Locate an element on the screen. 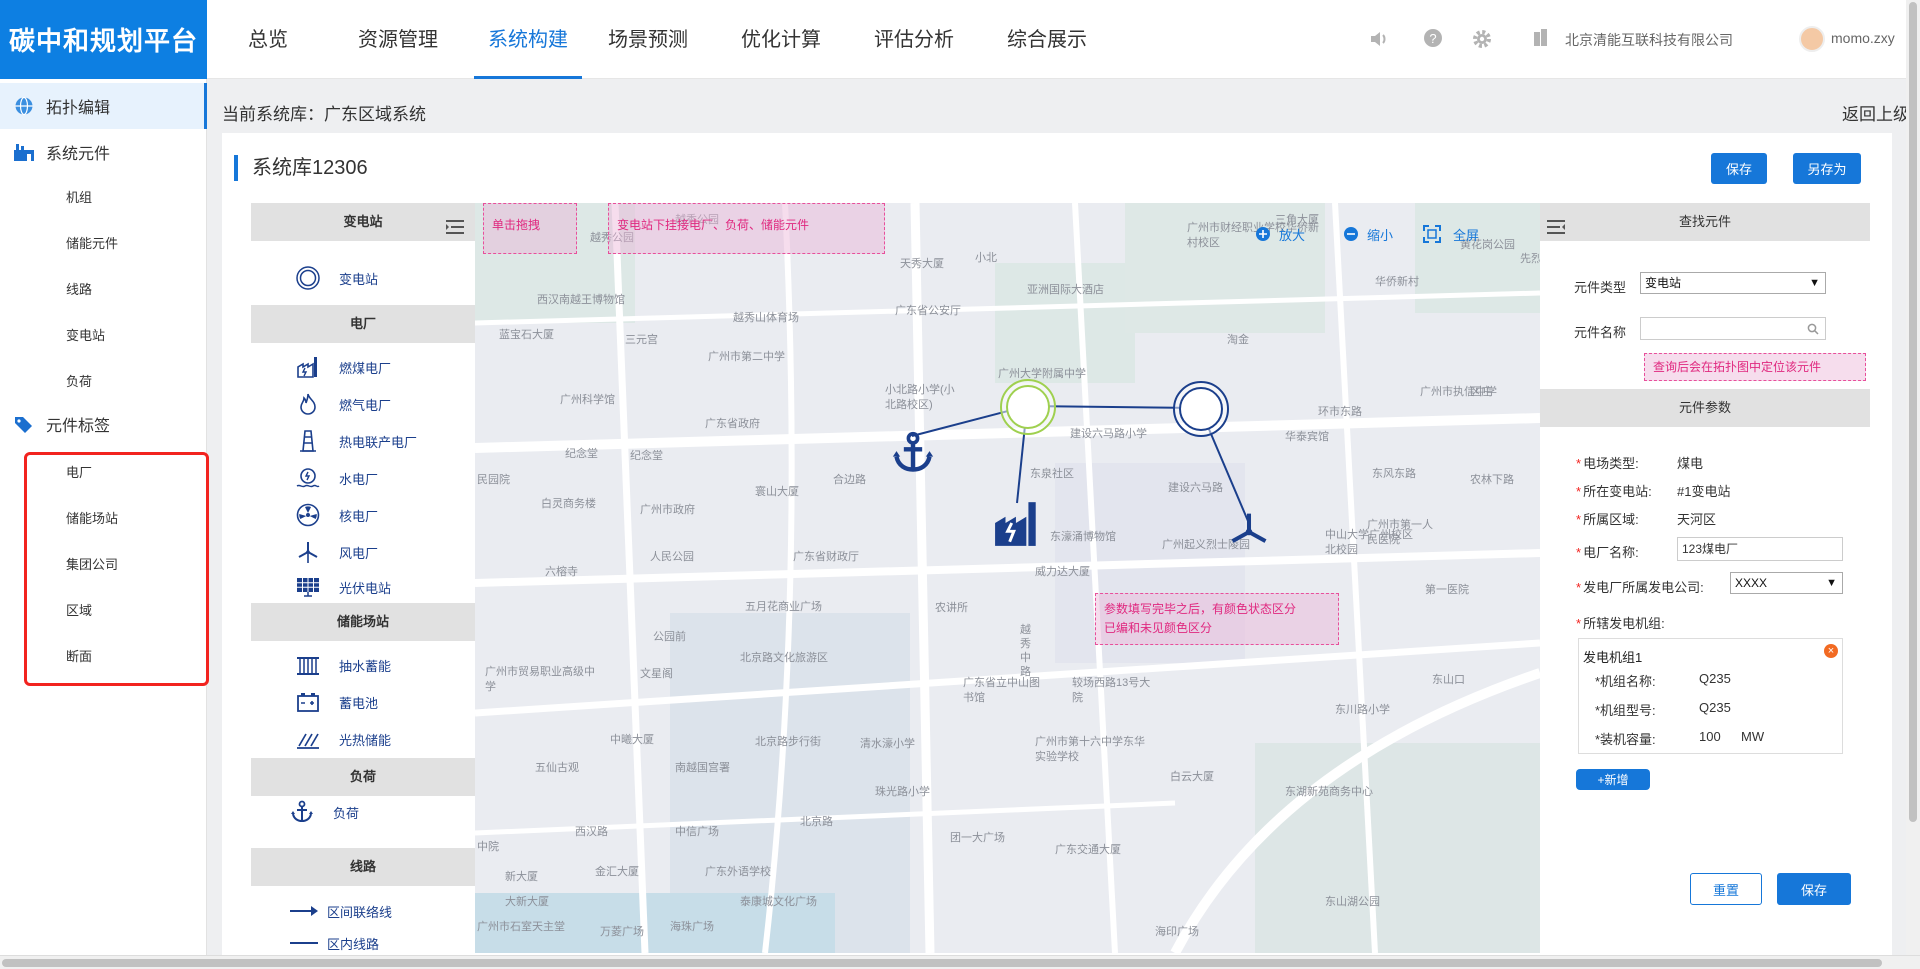 This screenshot has height=969, width=1920. tab-optimize: 优化计算 is located at coordinates (781, 39).